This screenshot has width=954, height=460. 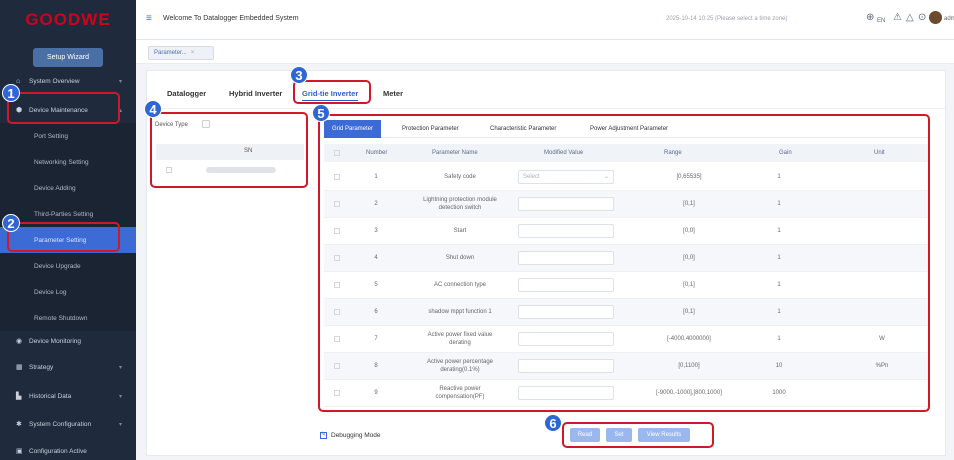 What do you see at coordinates (545, 52) in the screenshot?
I see `page-tab-strip: Parameter... ×` at bounding box center [545, 52].